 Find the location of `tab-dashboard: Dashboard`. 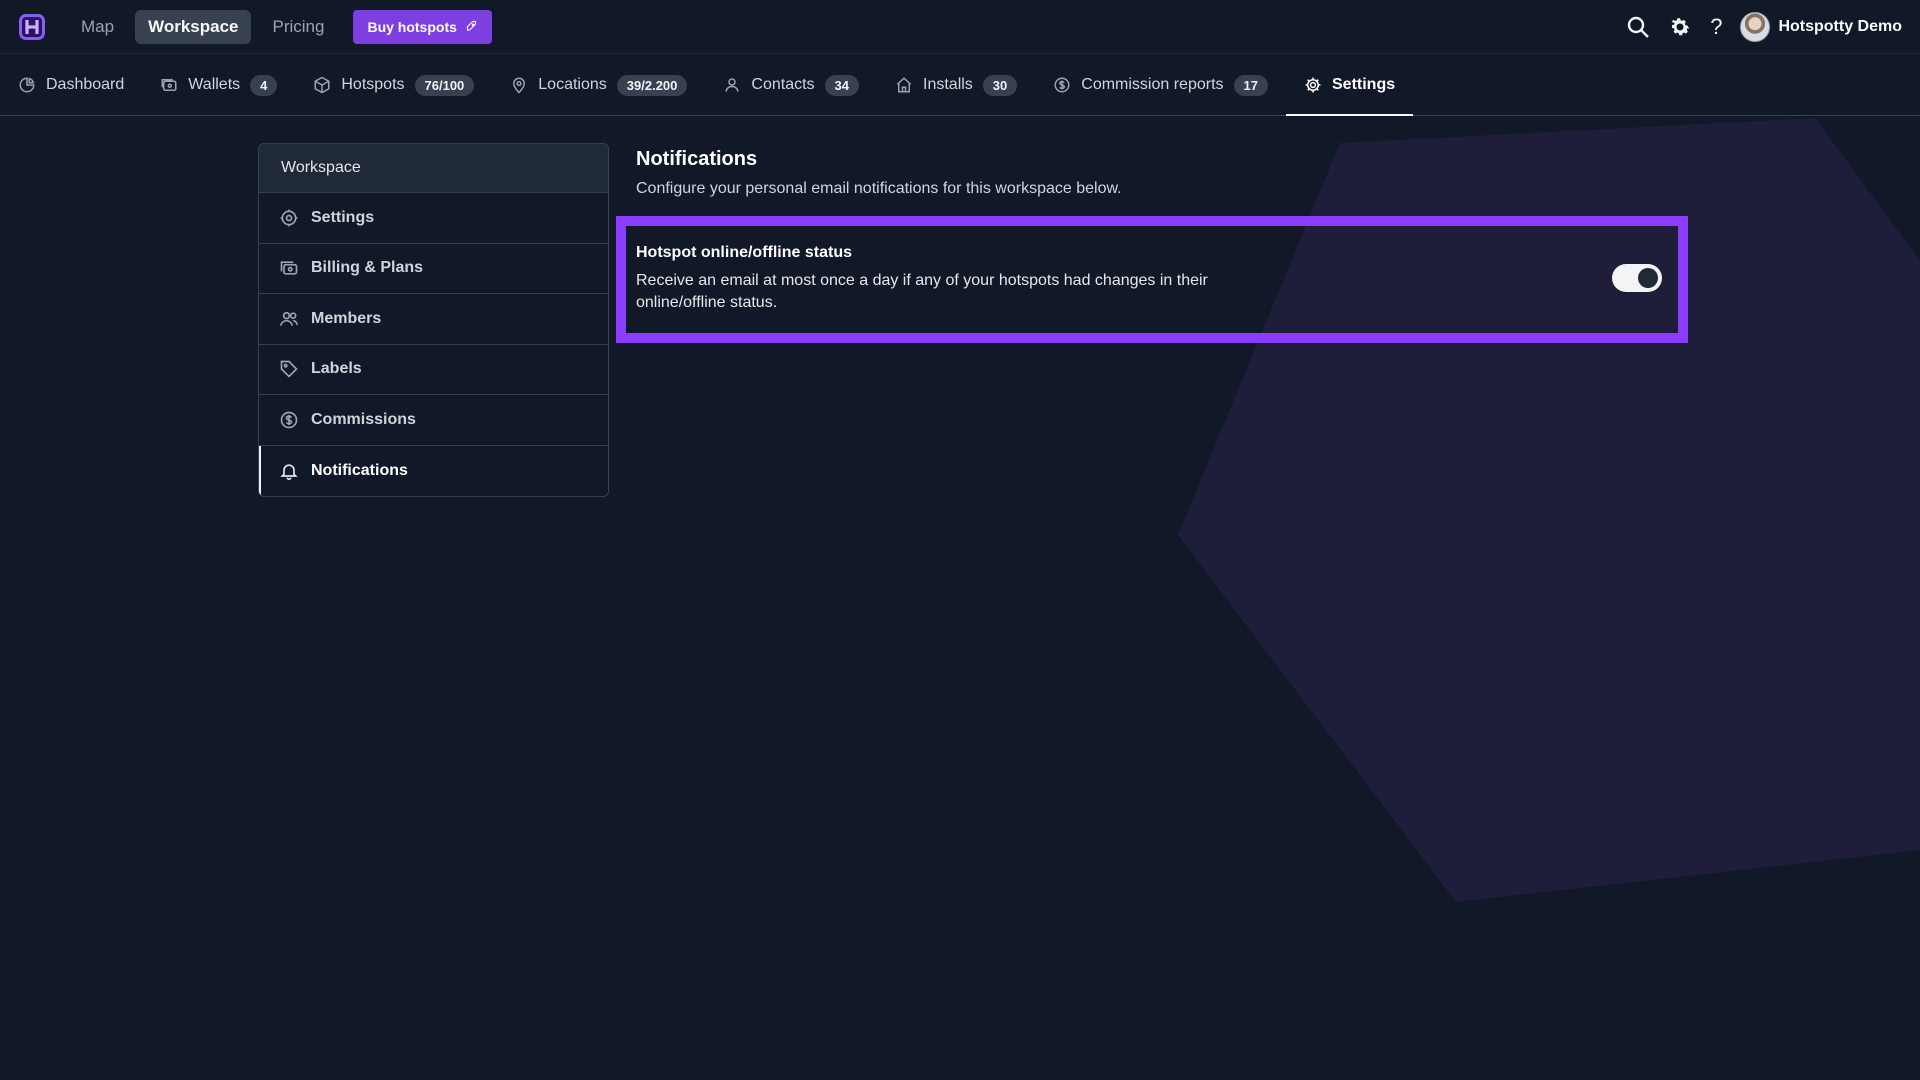

tab-dashboard: Dashboard is located at coordinates (71, 85).